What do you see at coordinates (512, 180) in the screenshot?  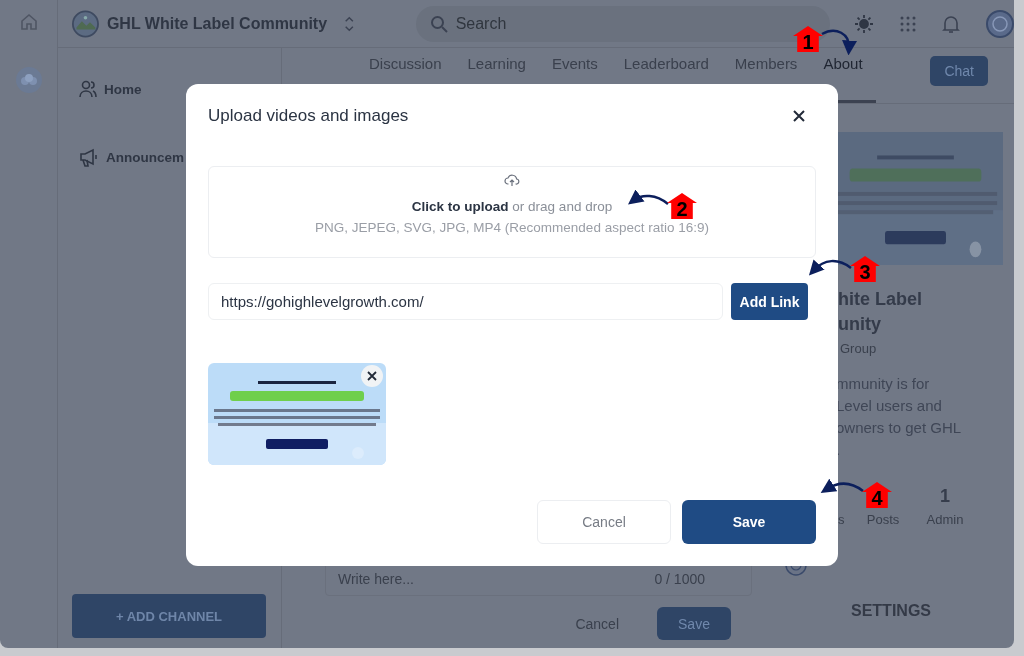 I see `cloud-upload-icon` at bounding box center [512, 180].